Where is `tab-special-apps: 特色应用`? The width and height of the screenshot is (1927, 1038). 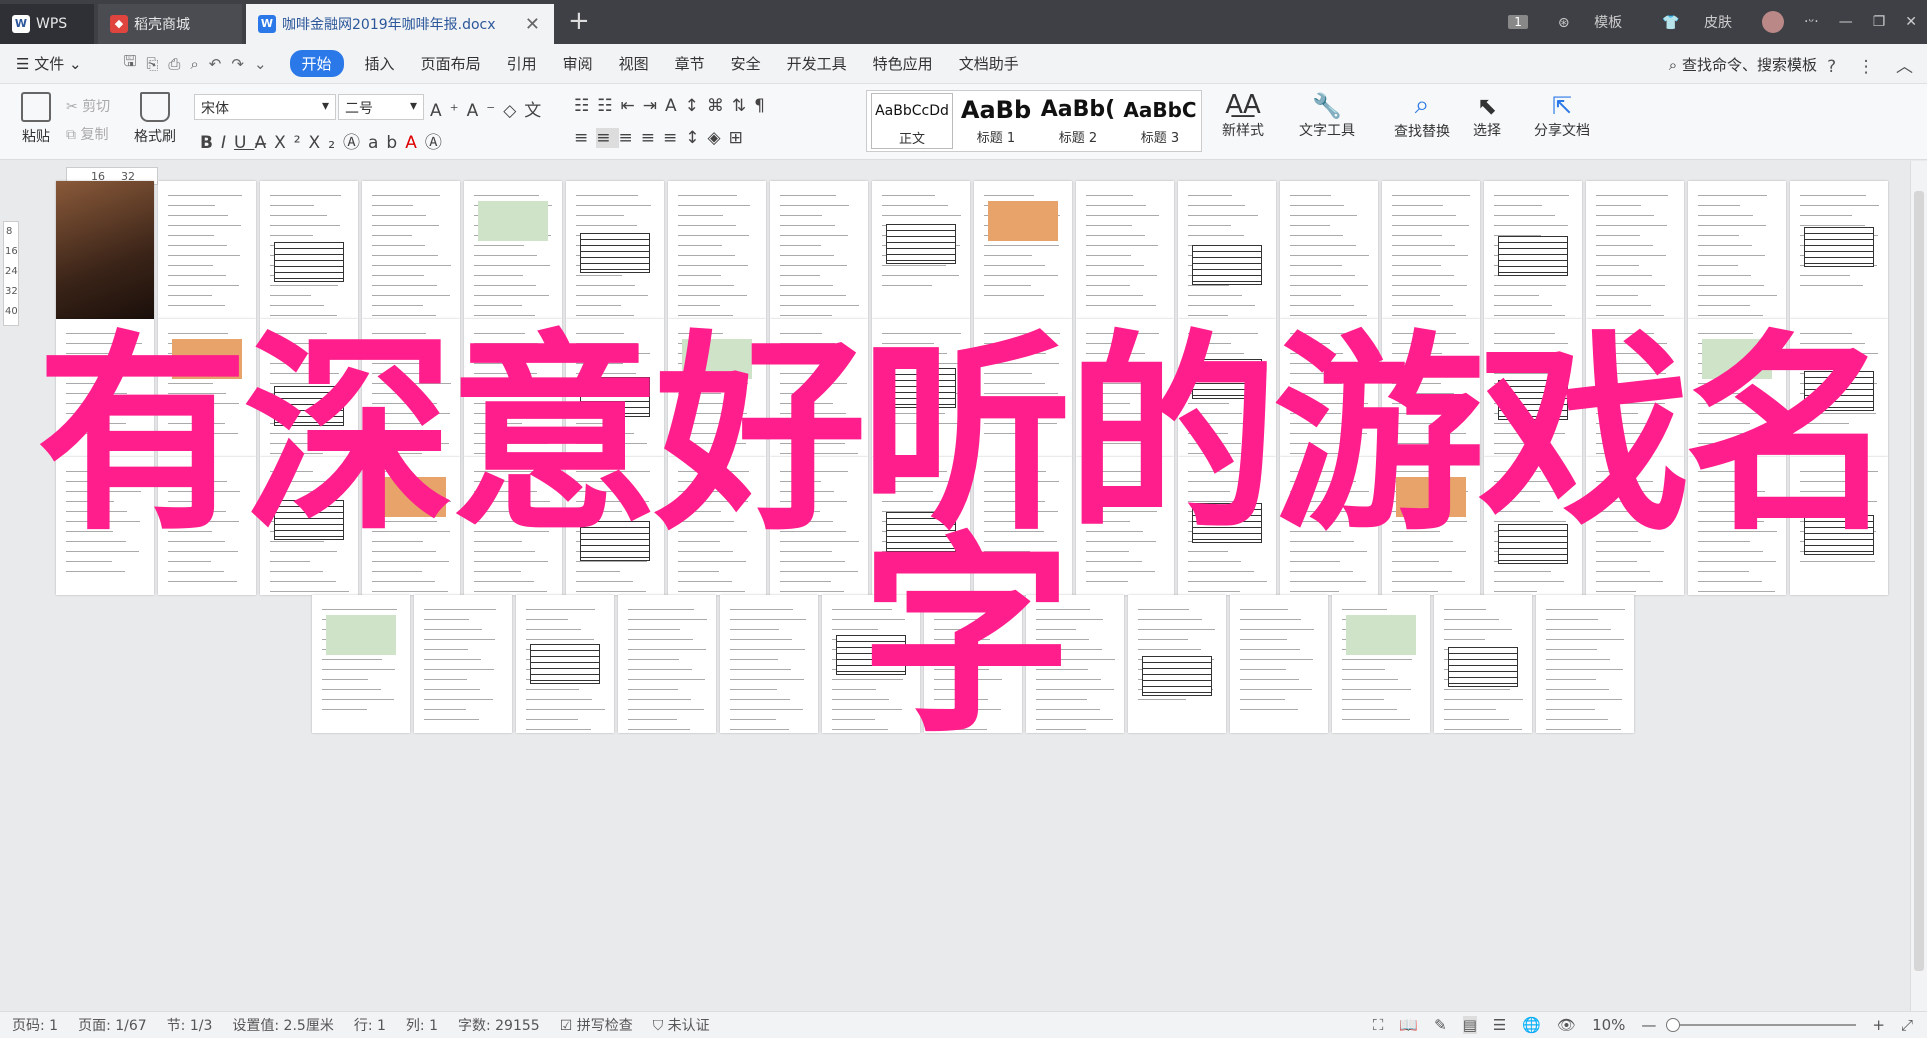 tab-special-apps: 特色应用 is located at coordinates (903, 63).